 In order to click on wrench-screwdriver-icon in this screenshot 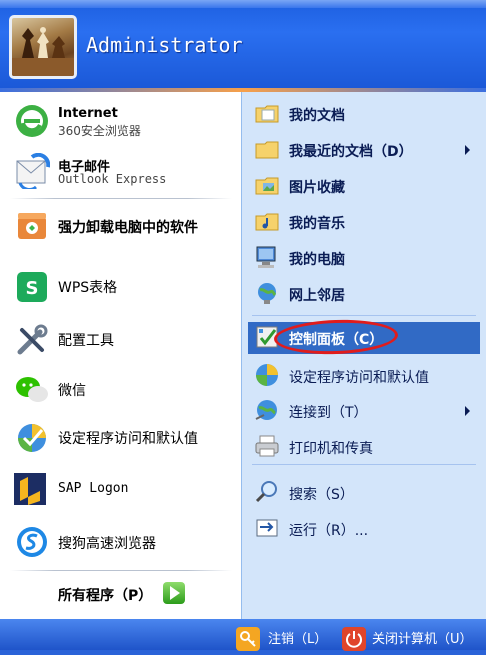, I will do `click(32, 339)`.